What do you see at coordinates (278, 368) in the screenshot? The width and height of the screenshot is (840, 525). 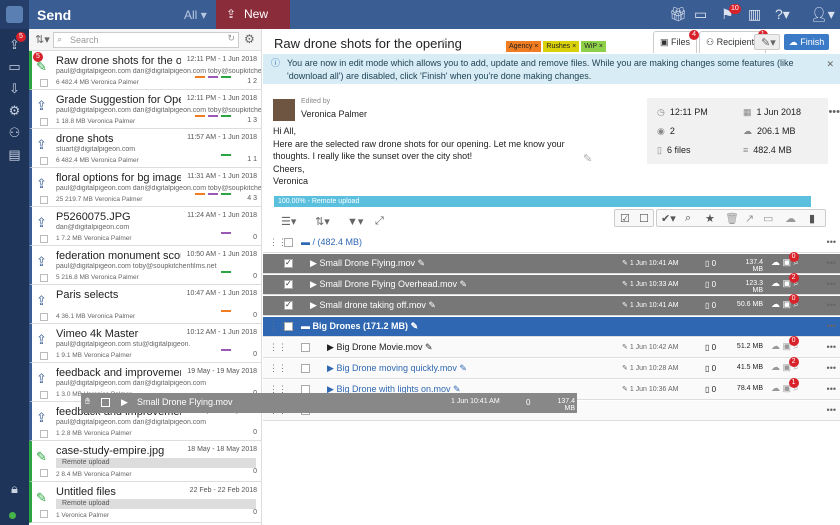 I see `drag-handle-icon: ⋮⋮` at bounding box center [278, 368].